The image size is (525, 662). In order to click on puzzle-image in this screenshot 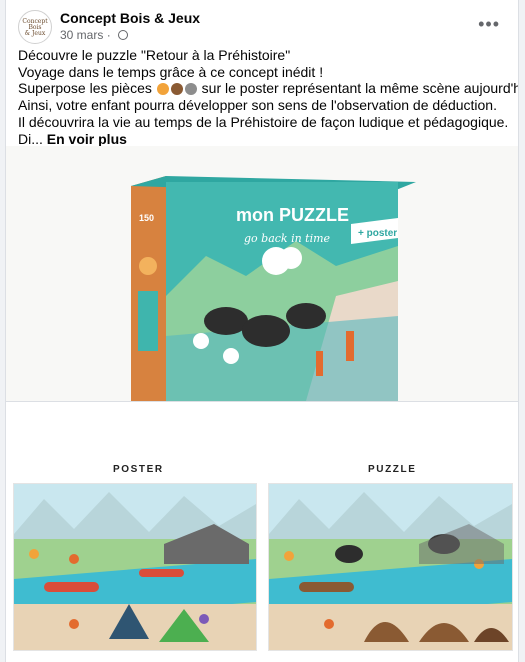, I will do `click(390, 567)`.